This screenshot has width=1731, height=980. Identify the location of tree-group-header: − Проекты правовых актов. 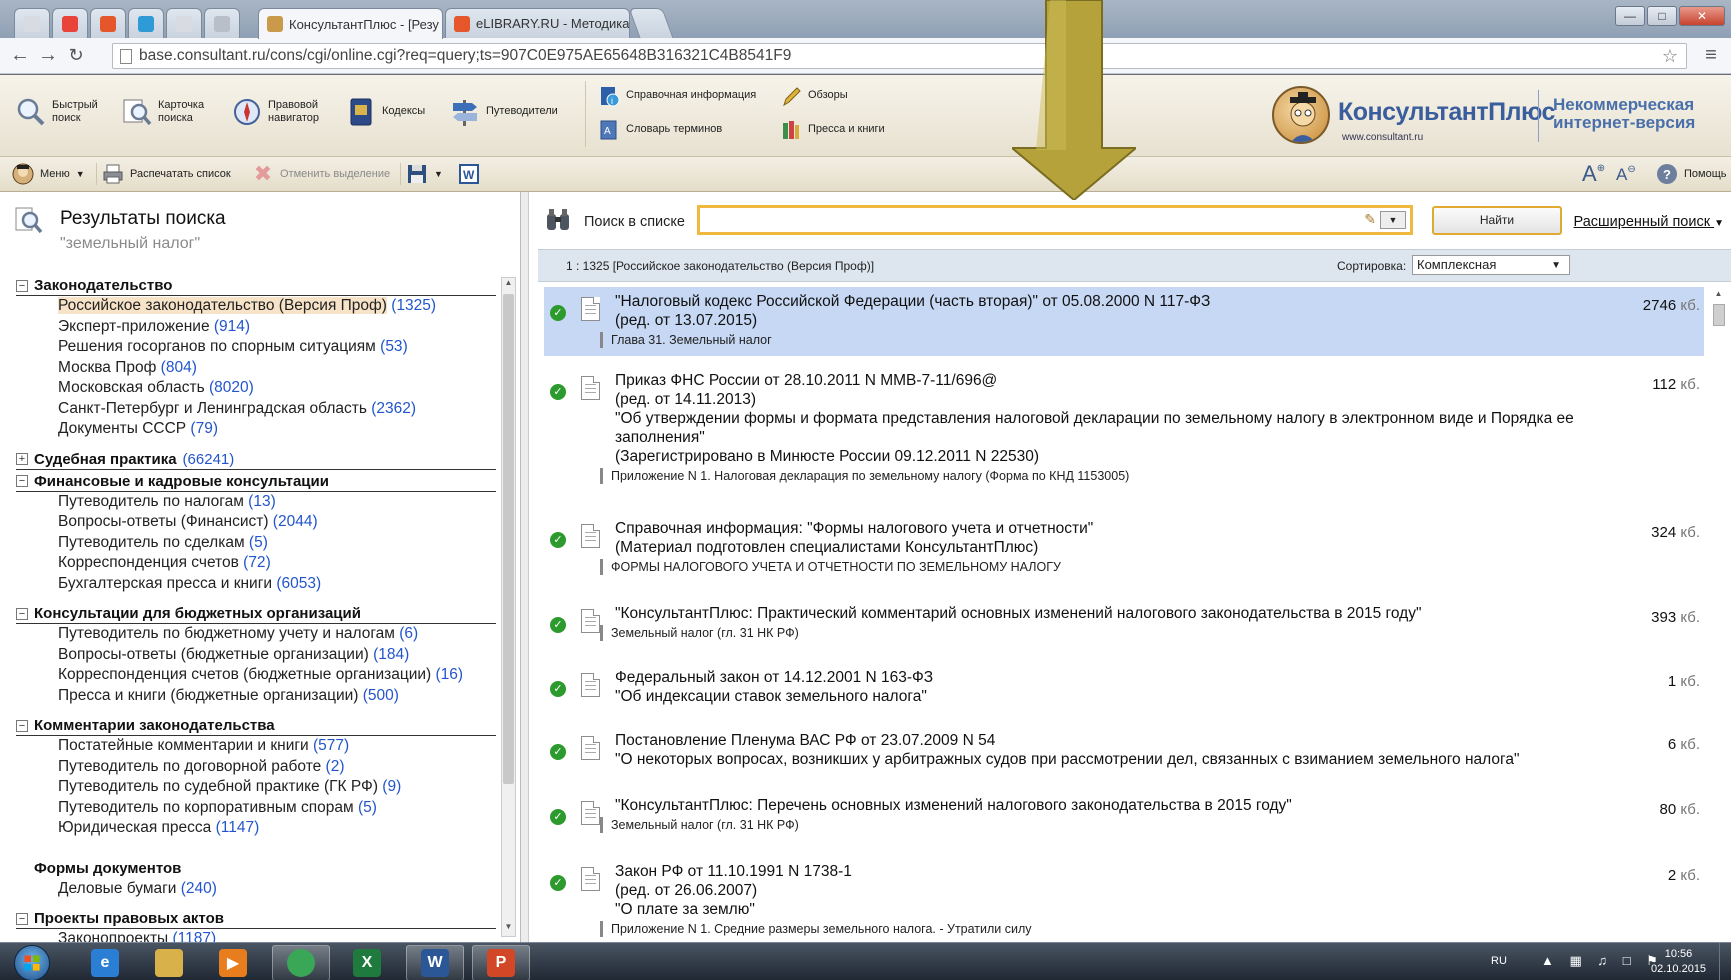
(256, 919).